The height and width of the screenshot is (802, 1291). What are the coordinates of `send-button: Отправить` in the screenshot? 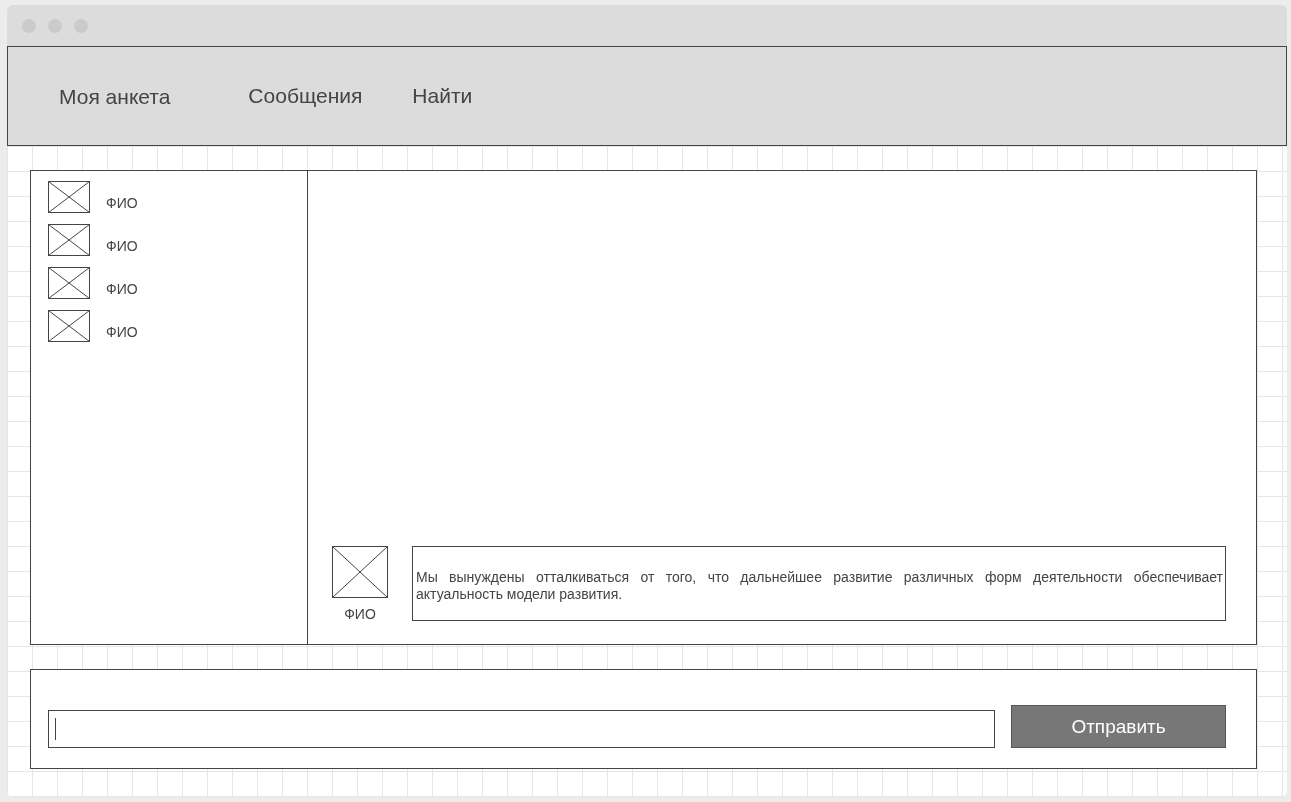 It's located at (1118, 726).